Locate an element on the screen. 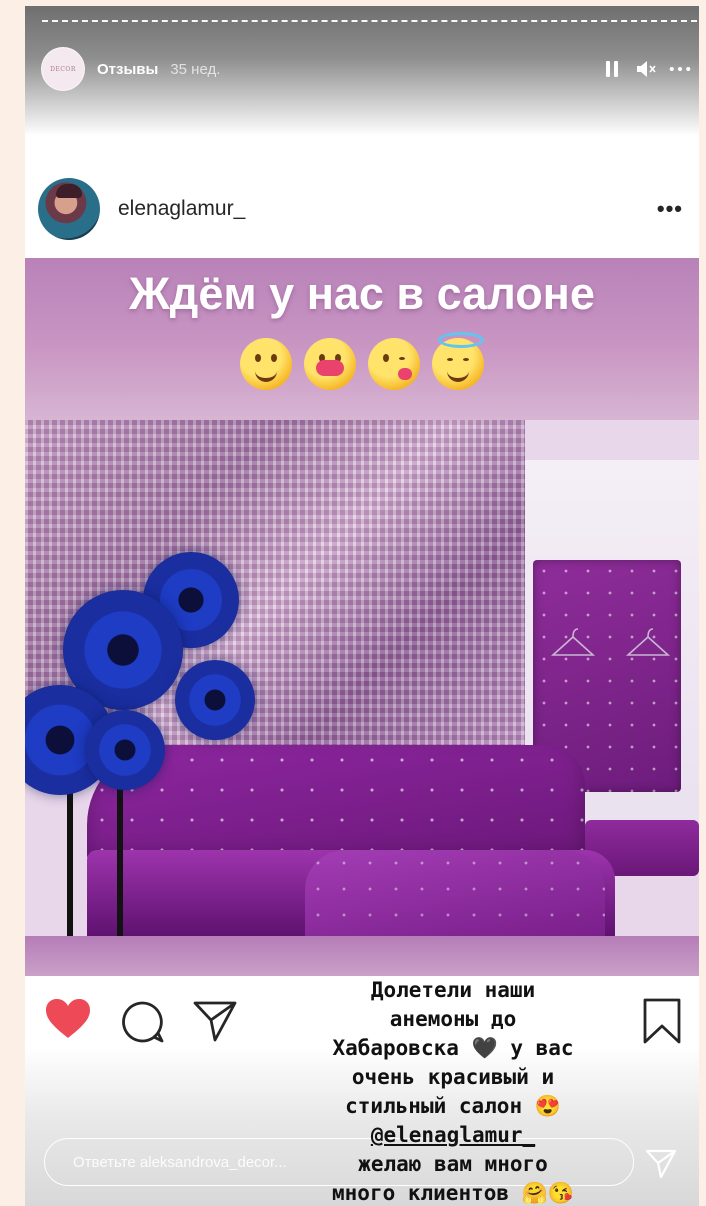 This screenshot has width=706, height=1206. story-avatar: DECOR is located at coordinates (63, 69).